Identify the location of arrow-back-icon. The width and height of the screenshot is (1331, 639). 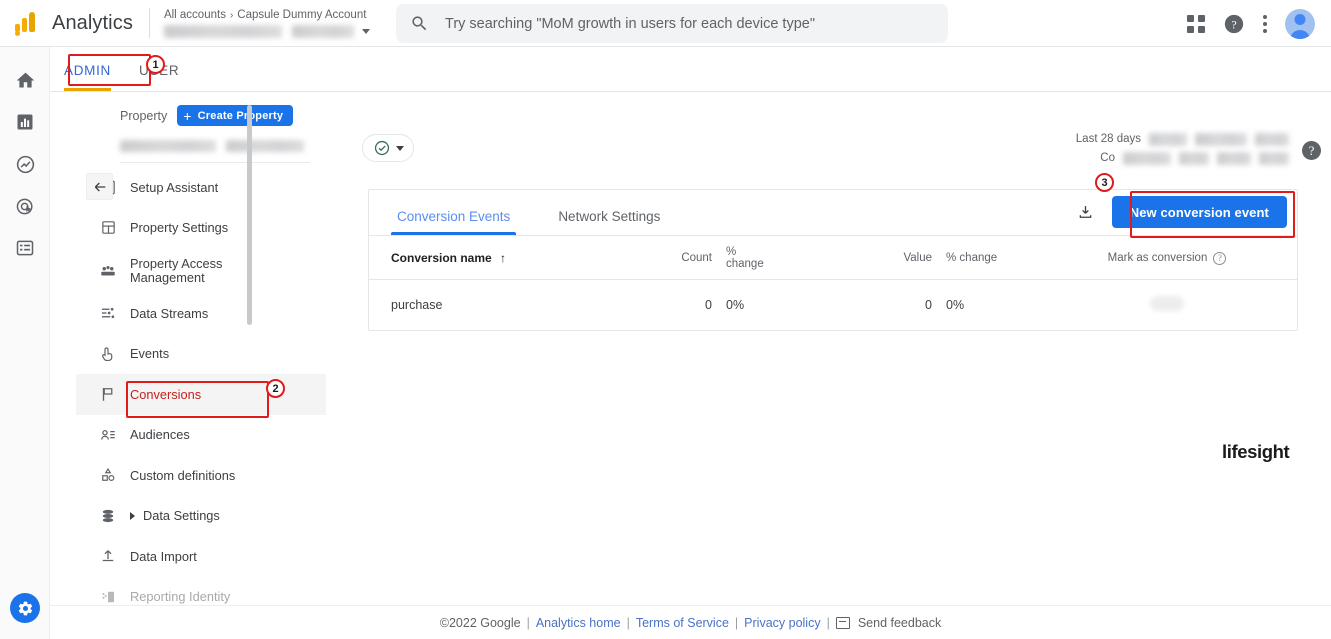
(99, 186).